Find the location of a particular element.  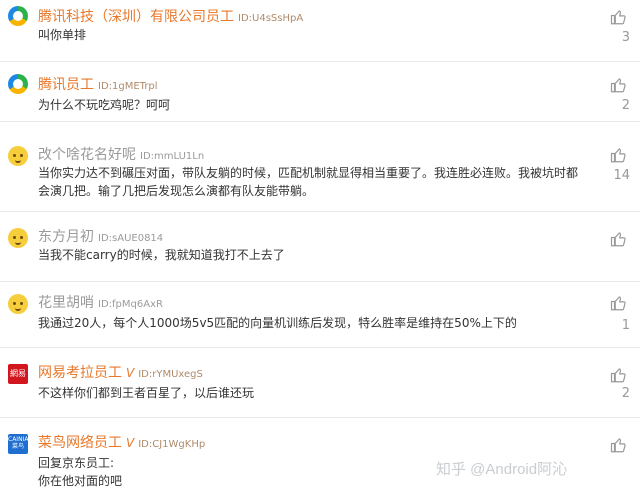

comment-author: 东方月初 ID:sAUE0814 is located at coordinates (100, 236).